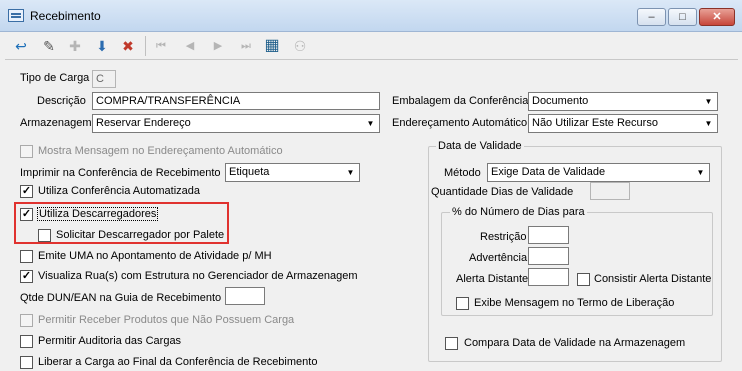 The height and width of the screenshot is (371, 742). Describe the element at coordinates (98, 214) in the screenshot. I see `utiliza-desc-label: Utiliza Descarregadores` at that location.